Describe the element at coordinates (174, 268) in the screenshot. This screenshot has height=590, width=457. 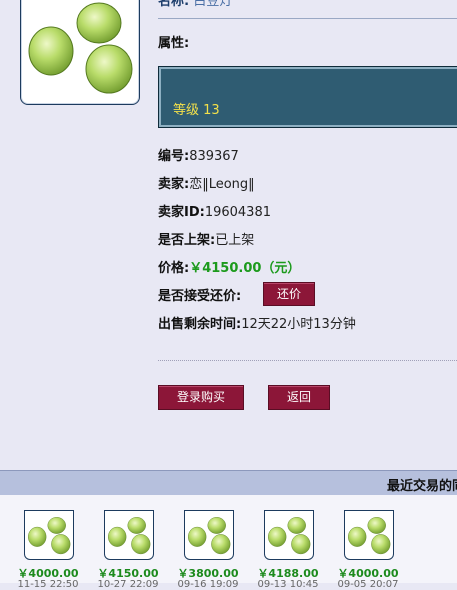
I see `price-label: 价格:` at that location.